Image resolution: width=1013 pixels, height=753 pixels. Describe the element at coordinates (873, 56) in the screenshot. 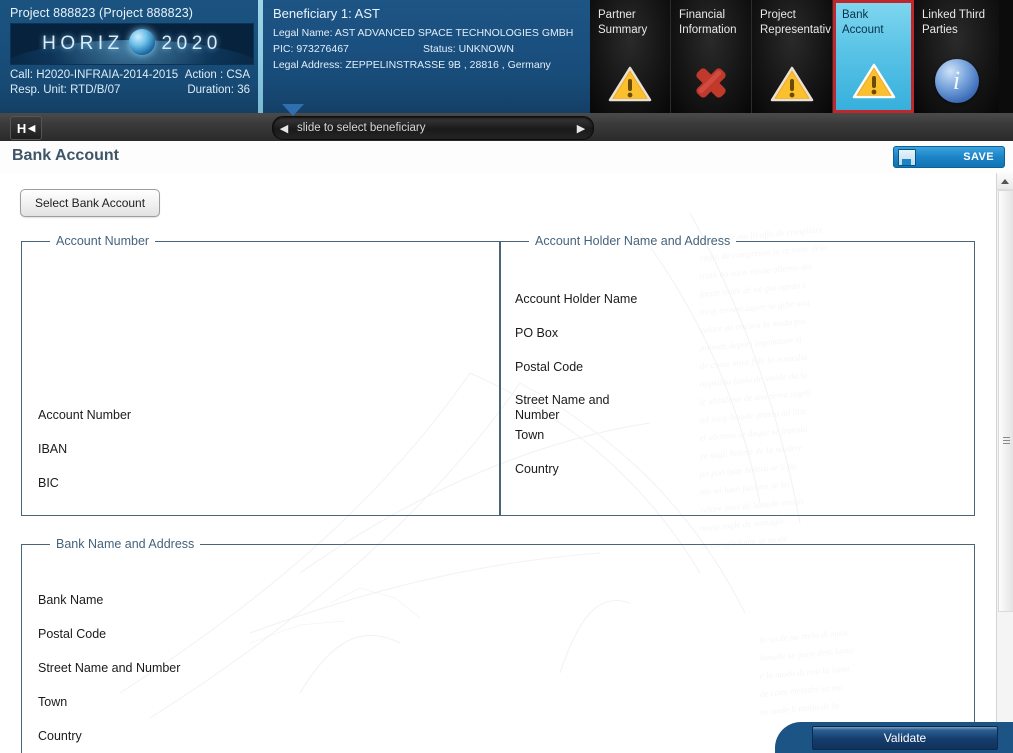

I see `tab-bank-account: Bank Account` at that location.